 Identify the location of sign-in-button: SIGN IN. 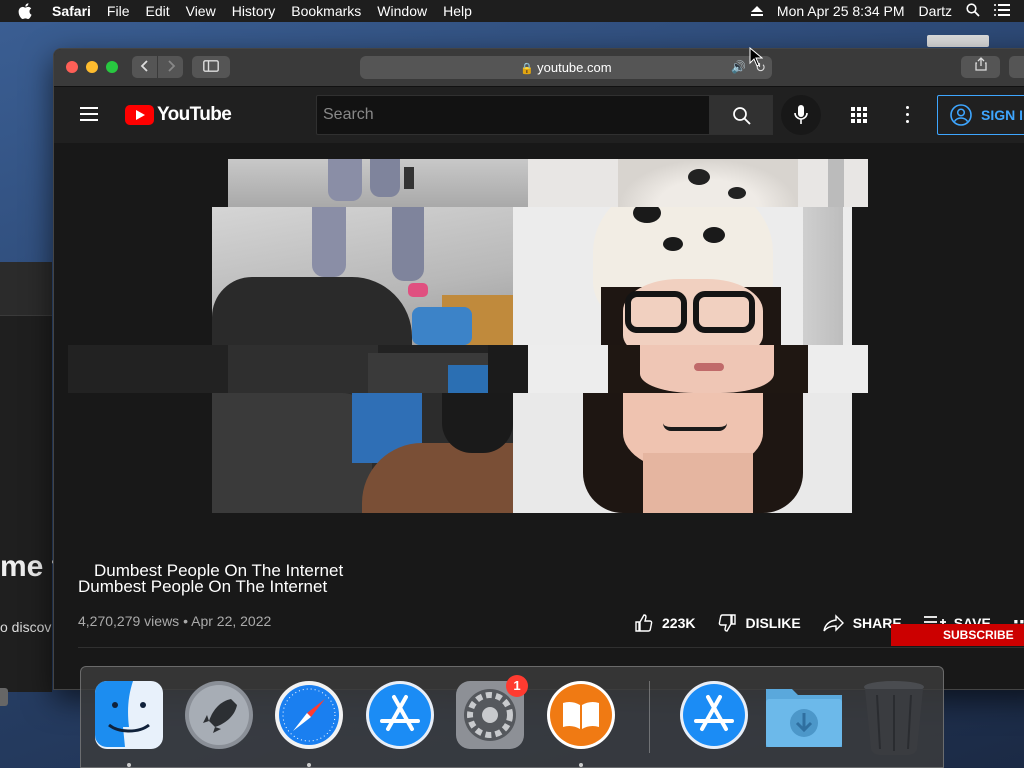
(980, 115).